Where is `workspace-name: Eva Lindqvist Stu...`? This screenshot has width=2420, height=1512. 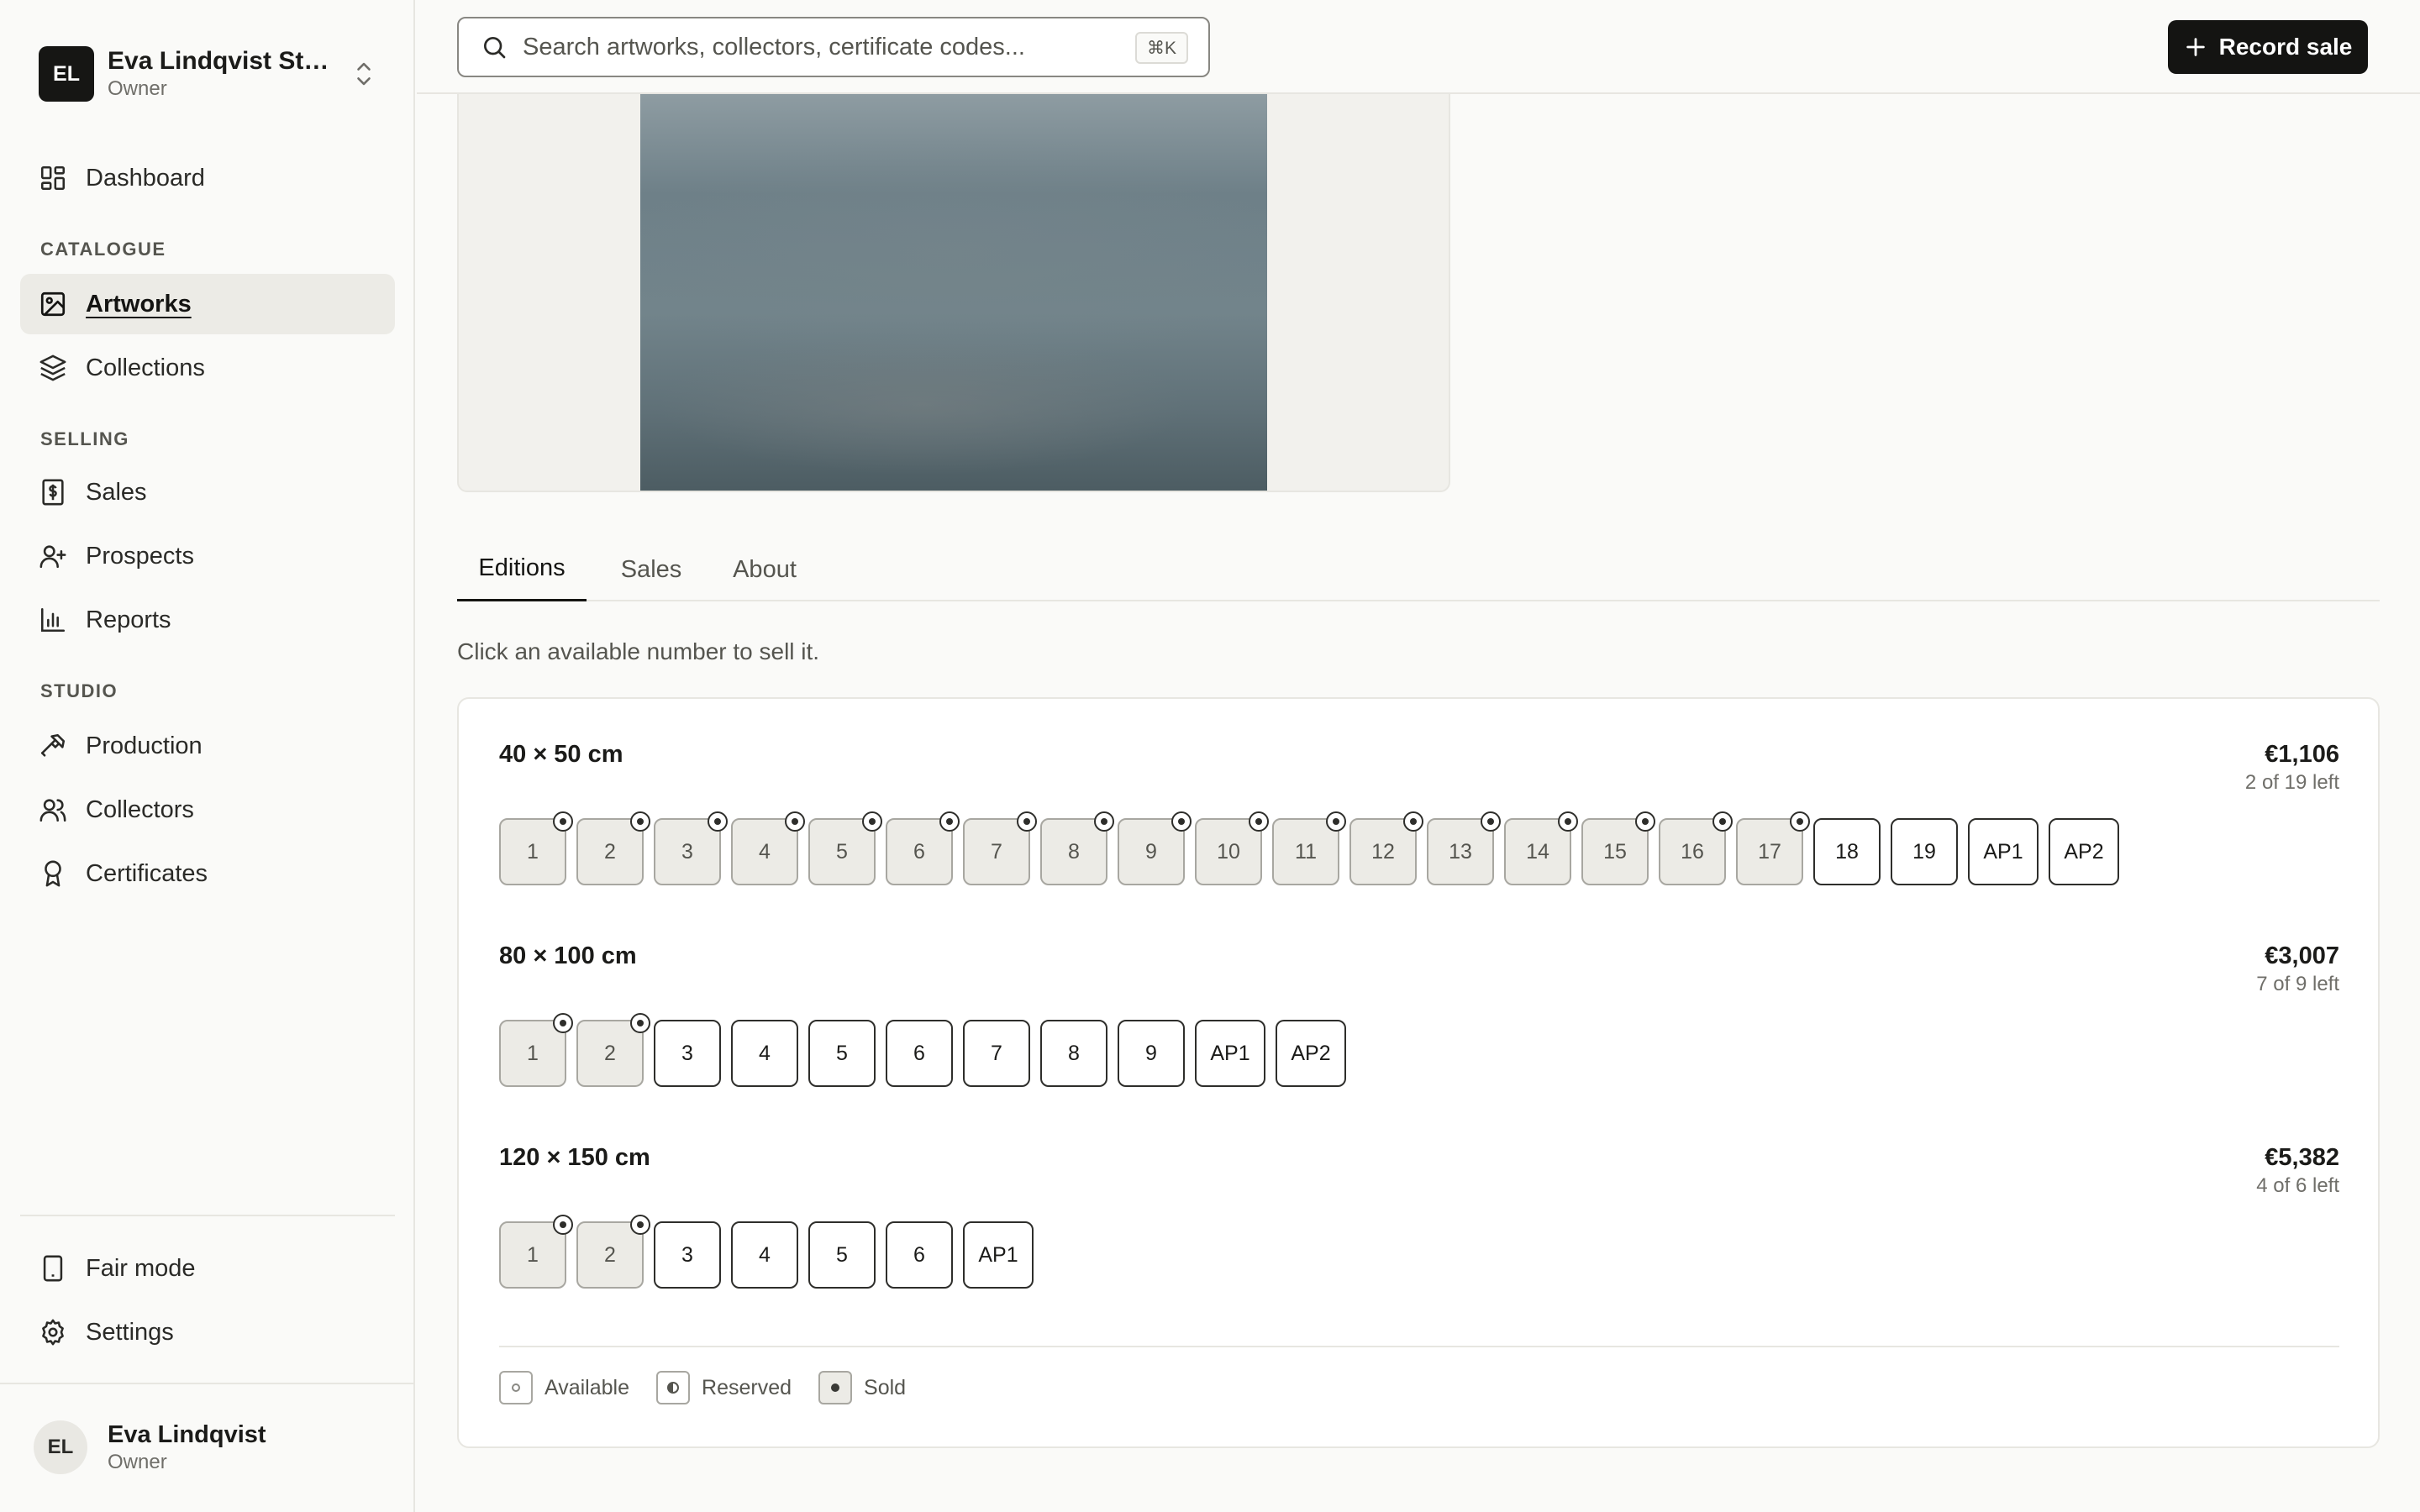 workspace-name: Eva Lindqvist Stu... is located at coordinates (221, 61).